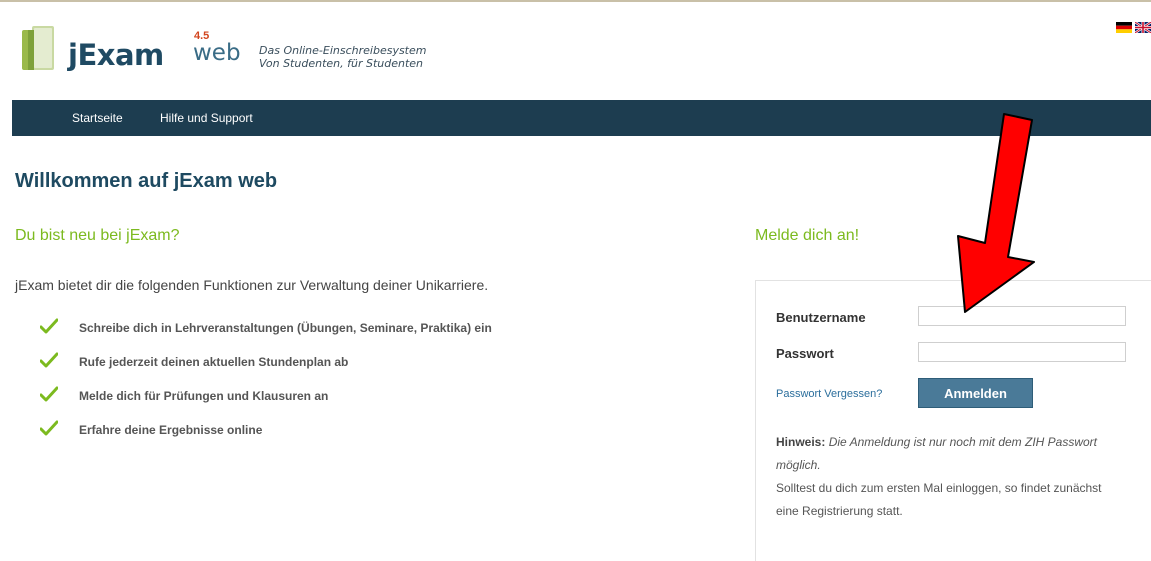  I want to click on red-arrow-annotation, so click(996, 213).